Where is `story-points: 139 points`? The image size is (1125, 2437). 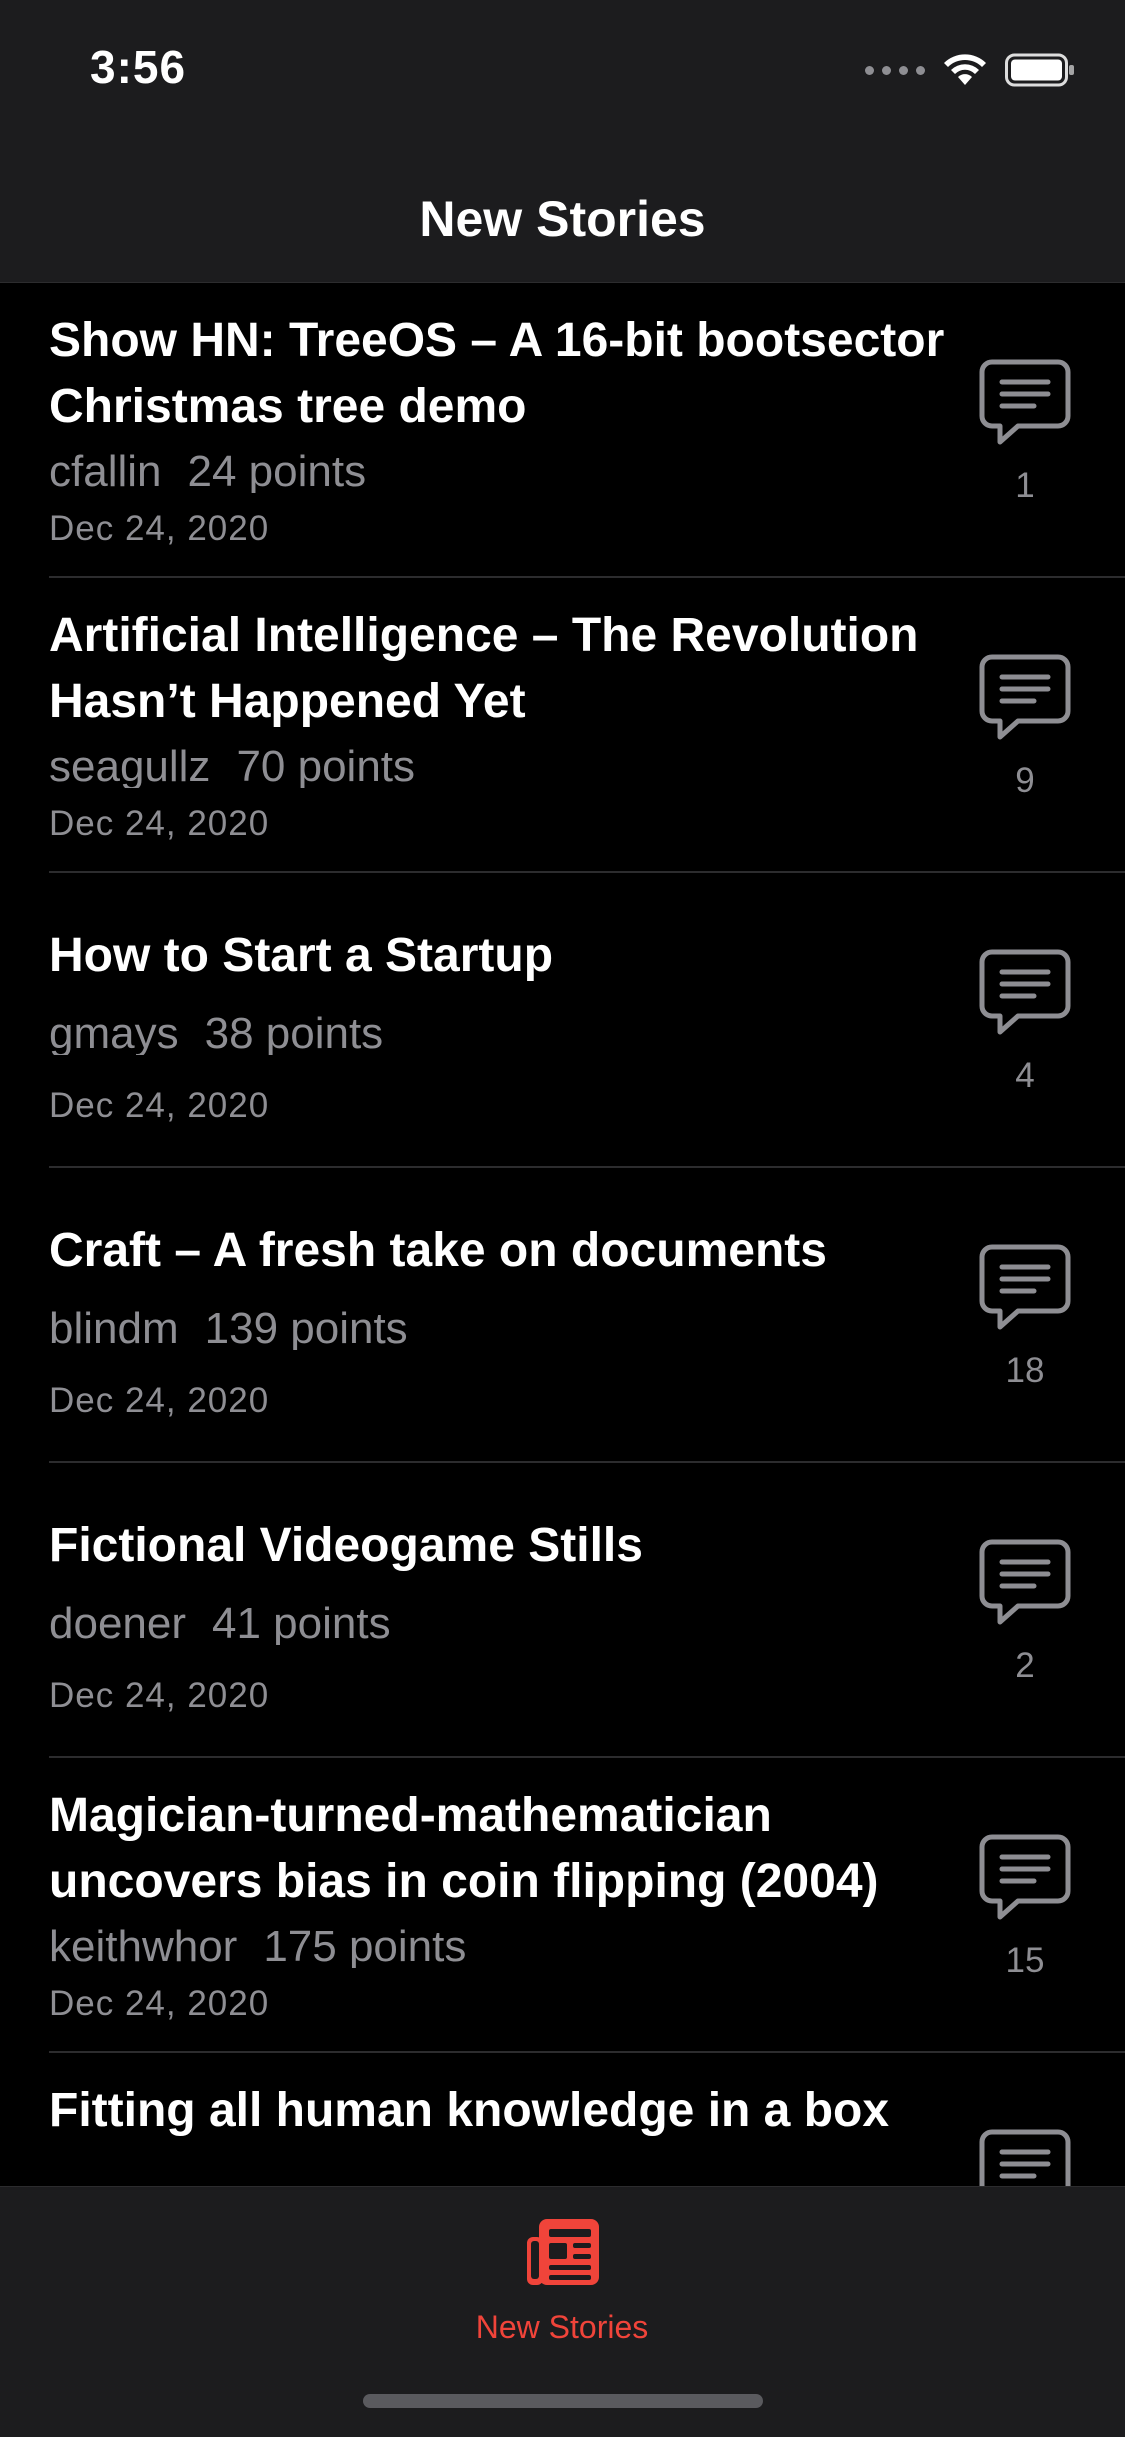
story-points: 139 points is located at coordinates (306, 1327).